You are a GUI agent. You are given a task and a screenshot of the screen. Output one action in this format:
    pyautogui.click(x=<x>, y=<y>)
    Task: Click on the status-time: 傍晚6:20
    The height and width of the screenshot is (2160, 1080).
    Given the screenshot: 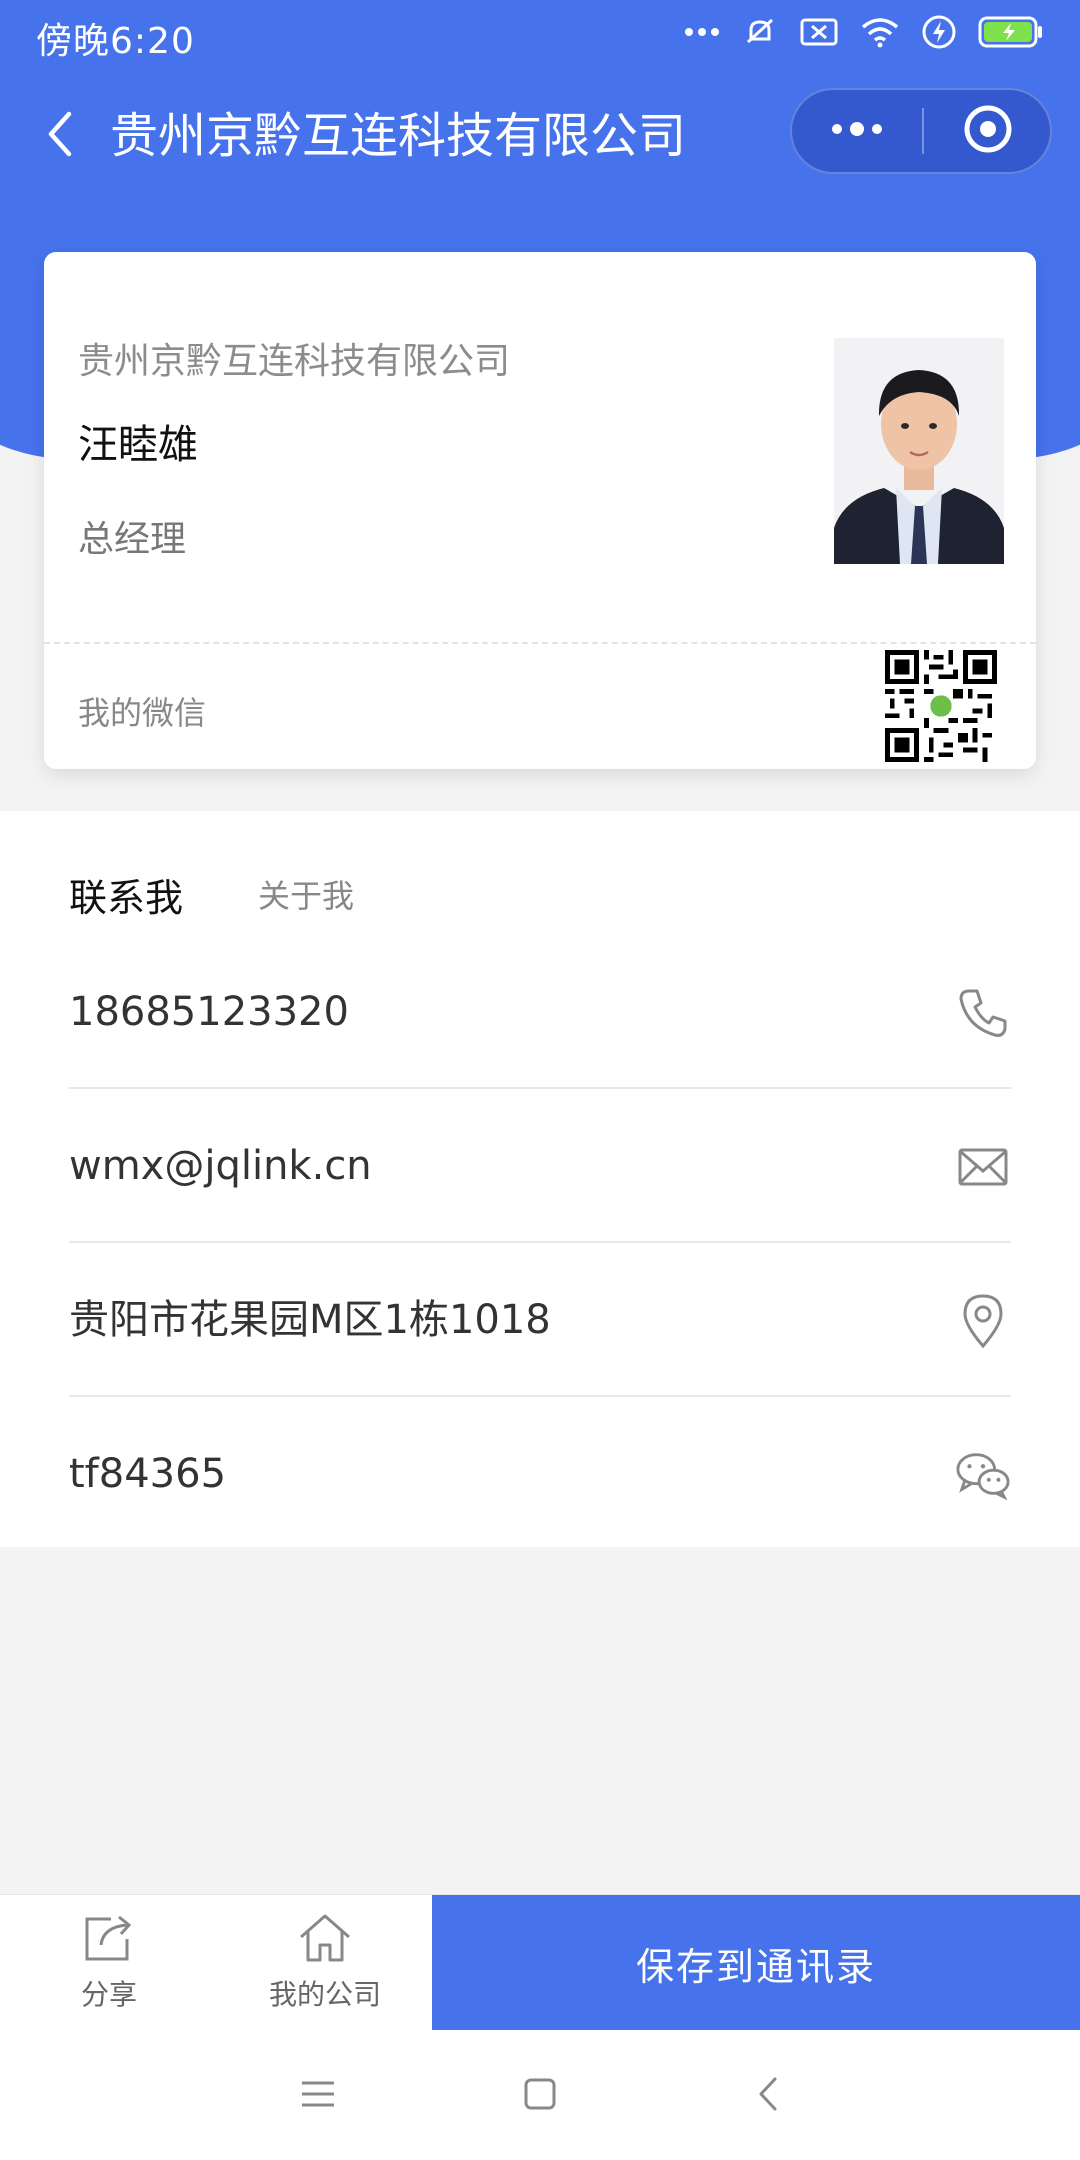 What is the action you would take?
    pyautogui.click(x=115, y=41)
    